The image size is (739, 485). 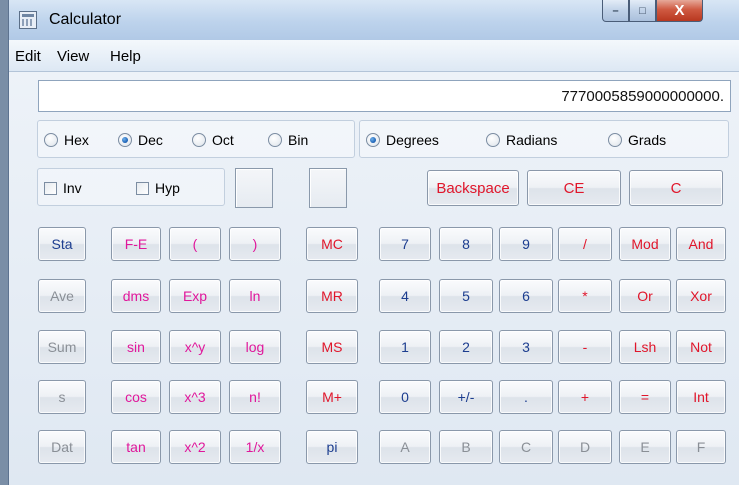 I want to click on or-button: Or, so click(x=645, y=296).